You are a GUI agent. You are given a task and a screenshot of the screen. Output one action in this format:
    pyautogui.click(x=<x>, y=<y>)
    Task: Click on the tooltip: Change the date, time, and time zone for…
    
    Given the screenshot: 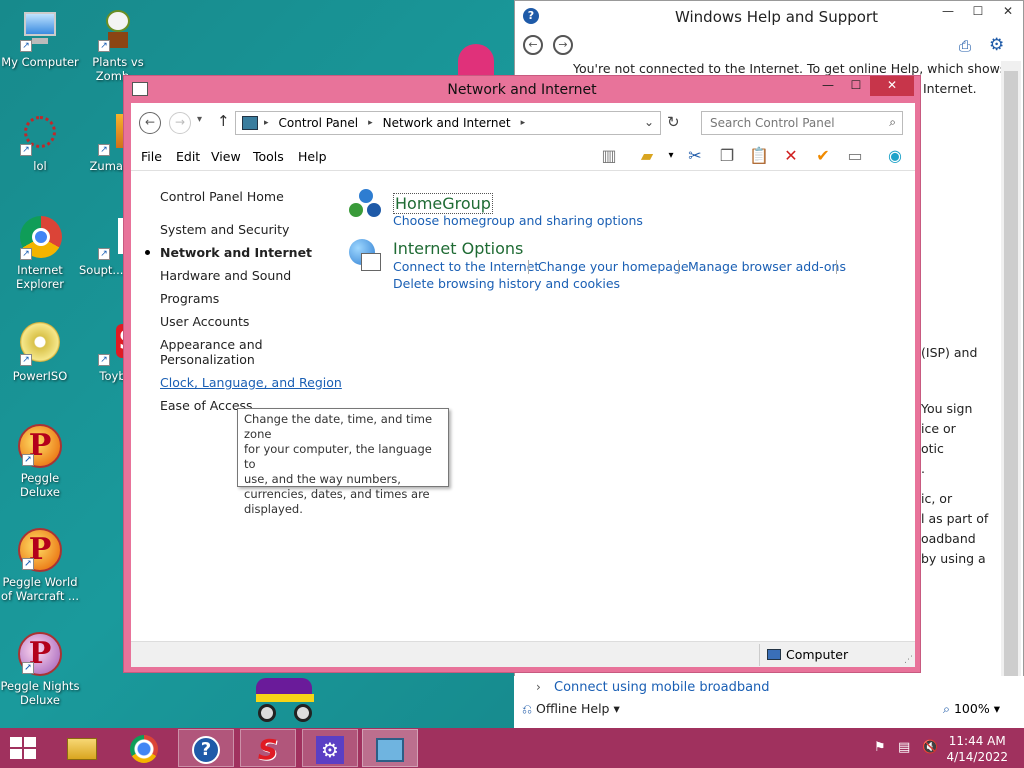 What is the action you would take?
    pyautogui.click(x=343, y=462)
    